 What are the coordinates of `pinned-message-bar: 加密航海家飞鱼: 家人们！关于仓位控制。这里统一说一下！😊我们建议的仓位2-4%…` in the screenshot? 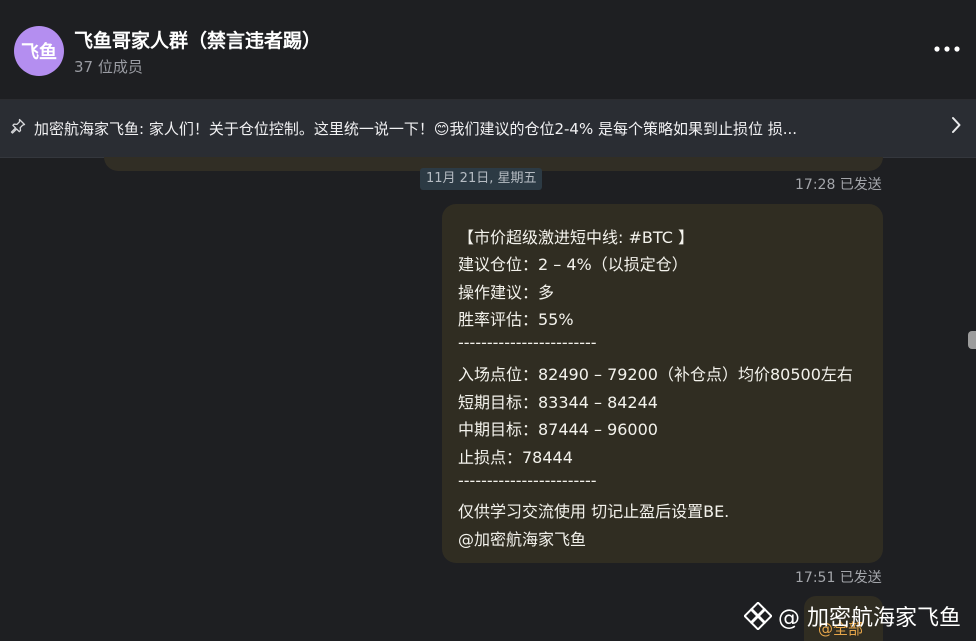 It's located at (488, 129).